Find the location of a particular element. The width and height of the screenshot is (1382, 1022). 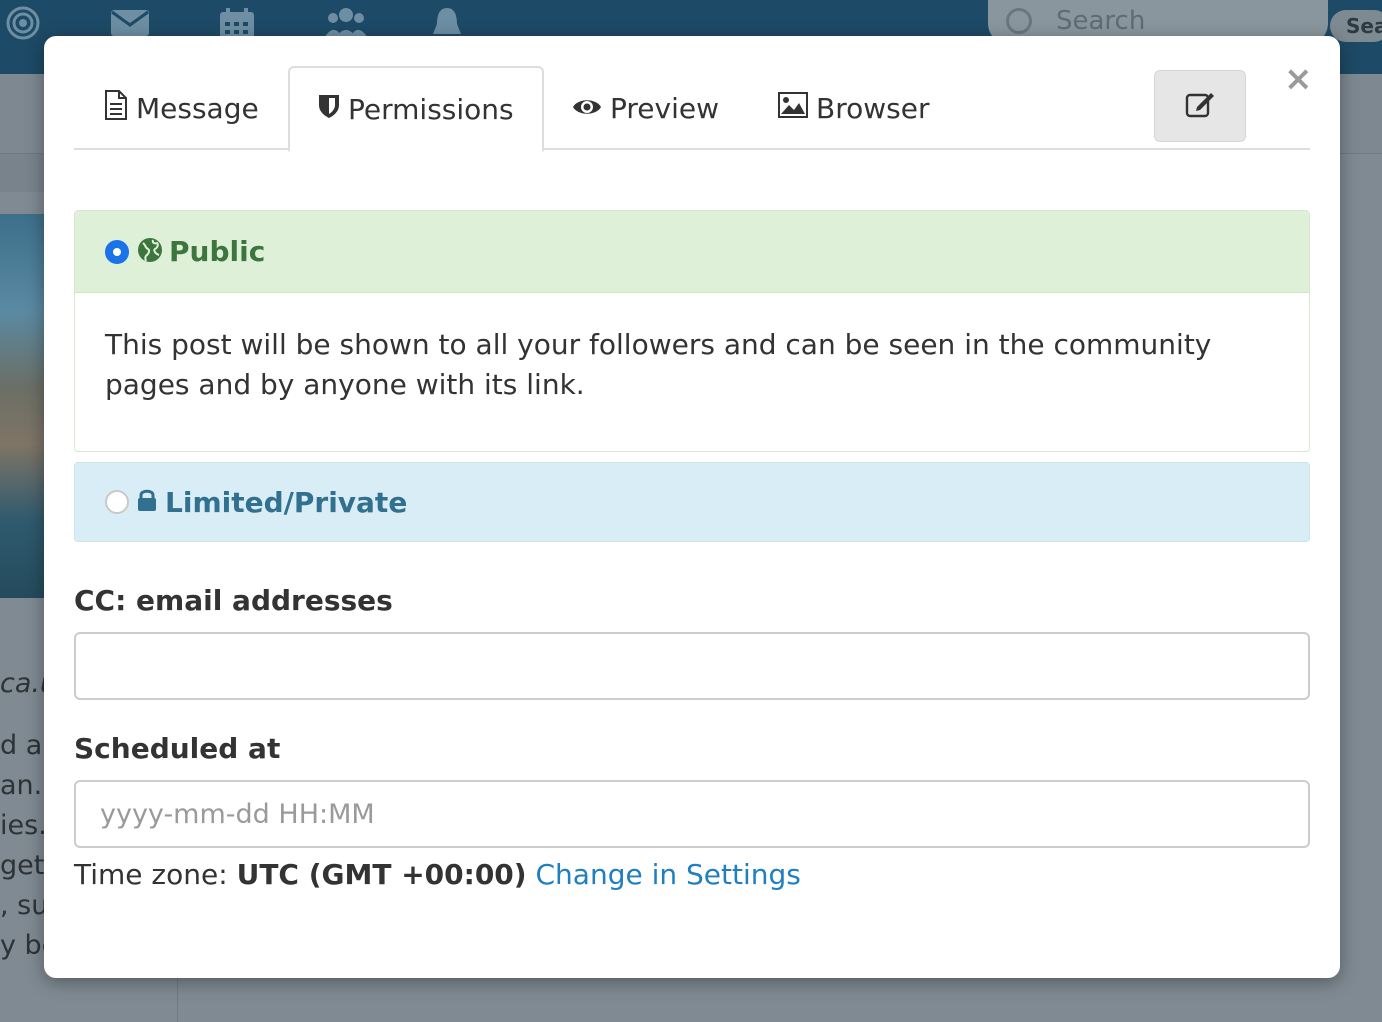

editor-tabs: Message Permissions Preview Browser is located at coordinates (692, 109).